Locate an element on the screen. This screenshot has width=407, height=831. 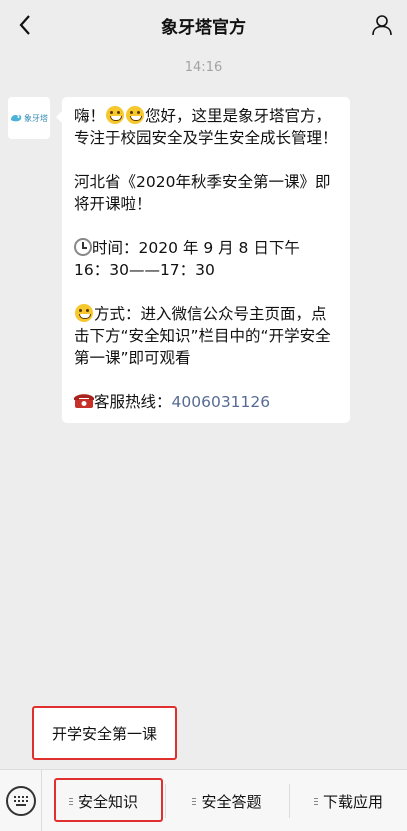
keyboard-icon is located at coordinates (20, 801).